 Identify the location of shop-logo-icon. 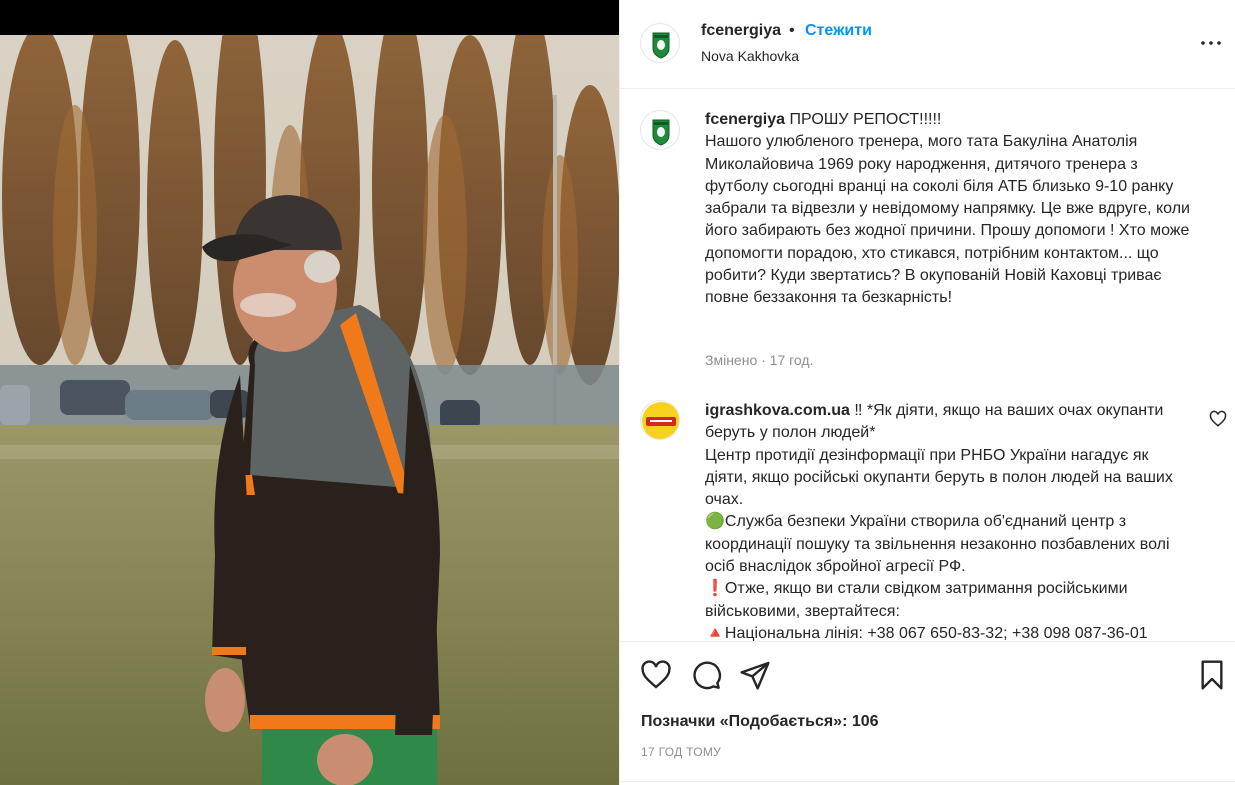
(660, 420).